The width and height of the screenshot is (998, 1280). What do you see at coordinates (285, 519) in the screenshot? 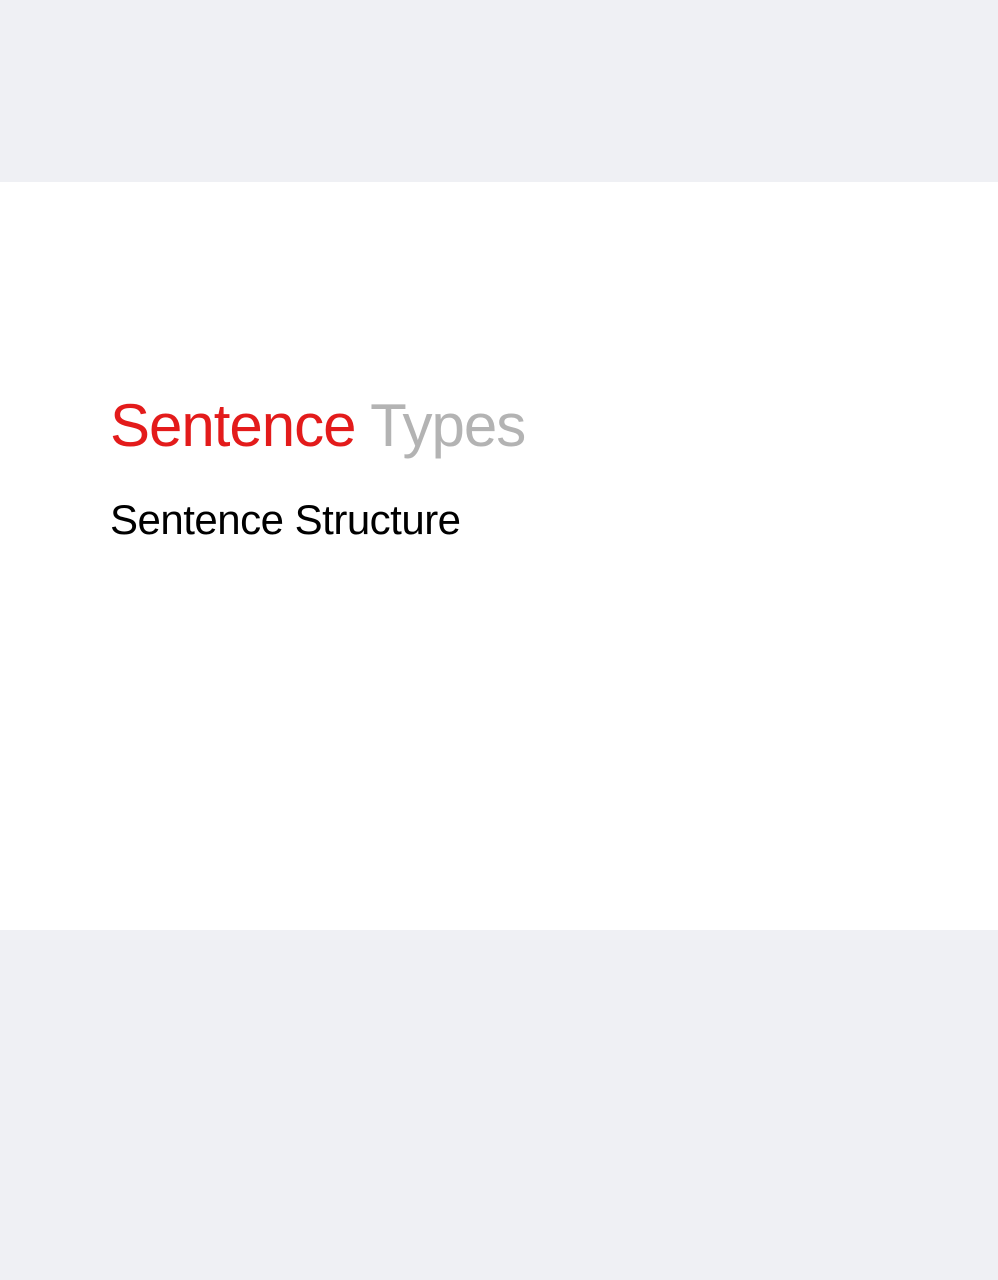
I see `slide-subtitle: Sentence Structure` at bounding box center [285, 519].